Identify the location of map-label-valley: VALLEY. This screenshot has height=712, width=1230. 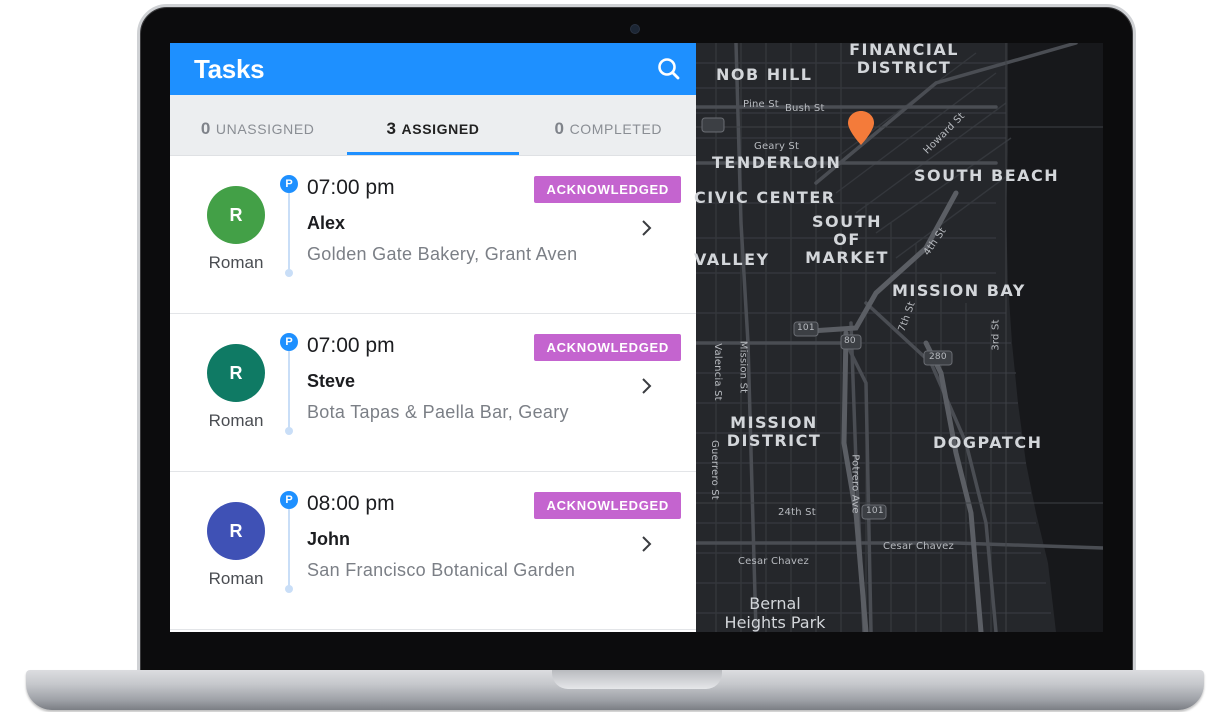
(732, 259).